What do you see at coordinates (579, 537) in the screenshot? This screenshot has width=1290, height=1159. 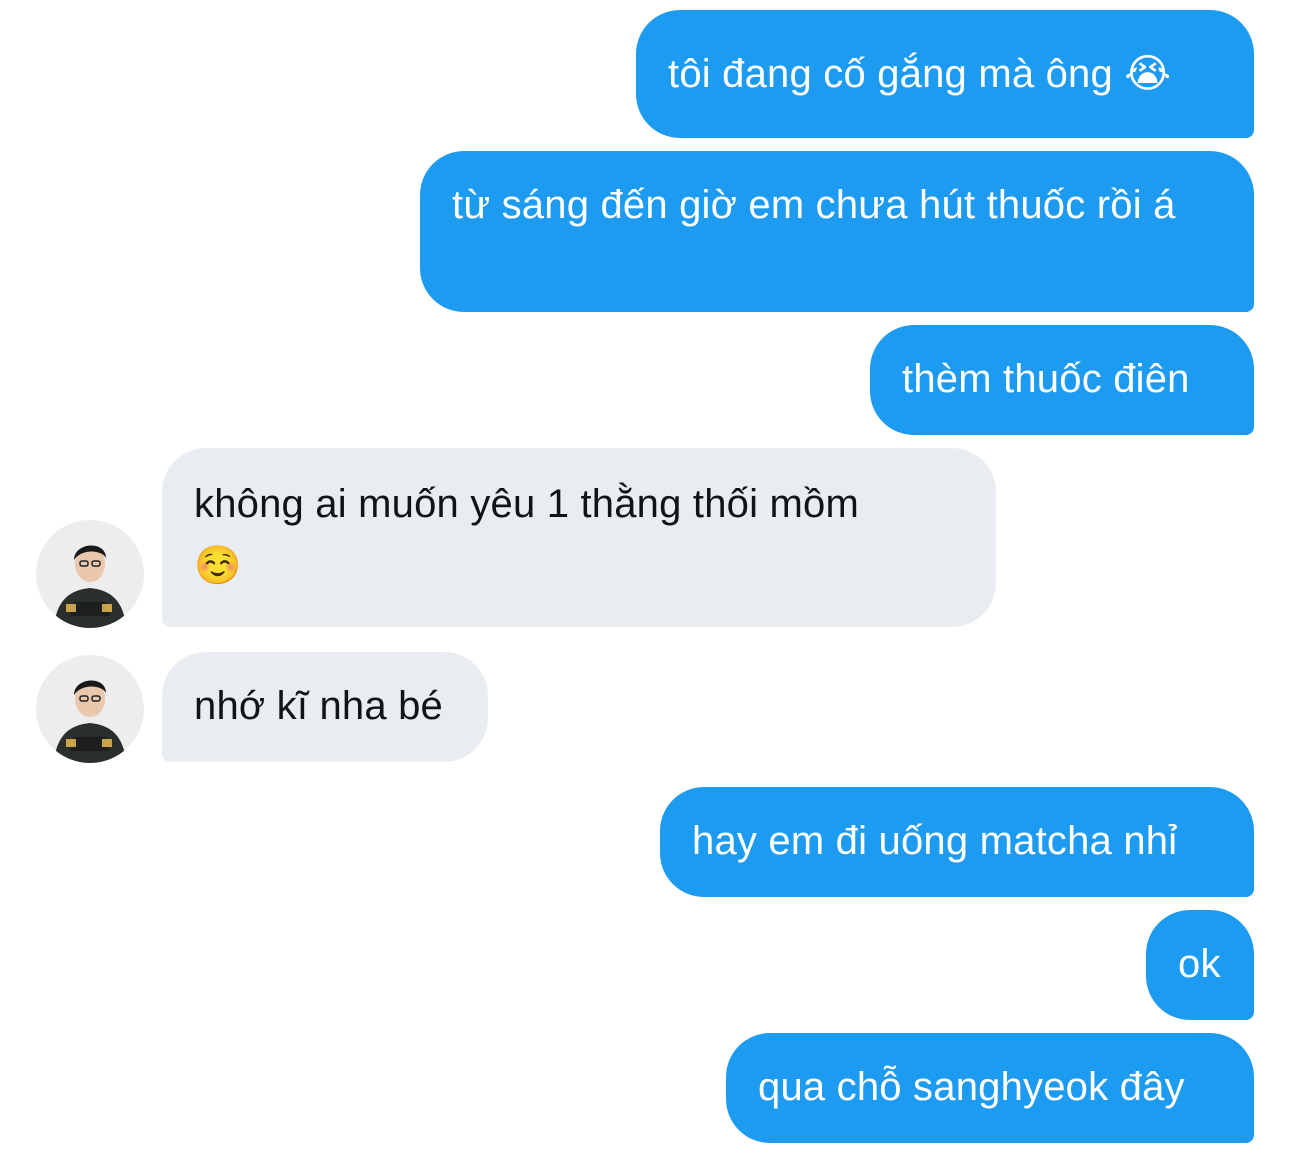 I see `received-message-bubble: không ai muốn yêu 1 thằng thối mồm ☺️` at bounding box center [579, 537].